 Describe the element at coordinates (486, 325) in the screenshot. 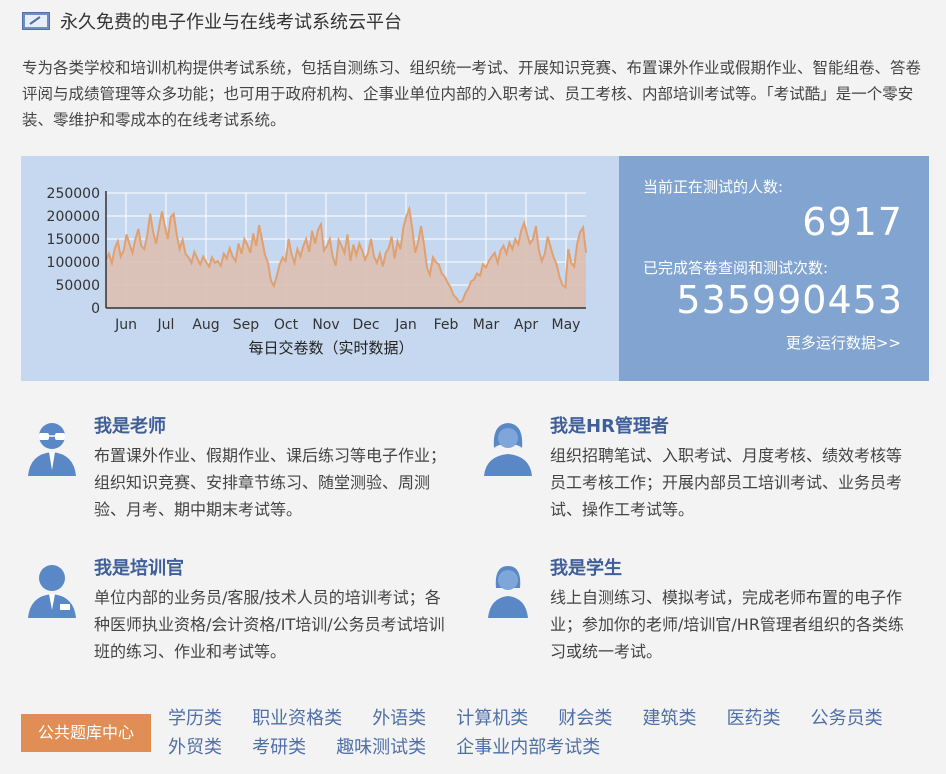

I see `x-tick-label: Mar` at that location.